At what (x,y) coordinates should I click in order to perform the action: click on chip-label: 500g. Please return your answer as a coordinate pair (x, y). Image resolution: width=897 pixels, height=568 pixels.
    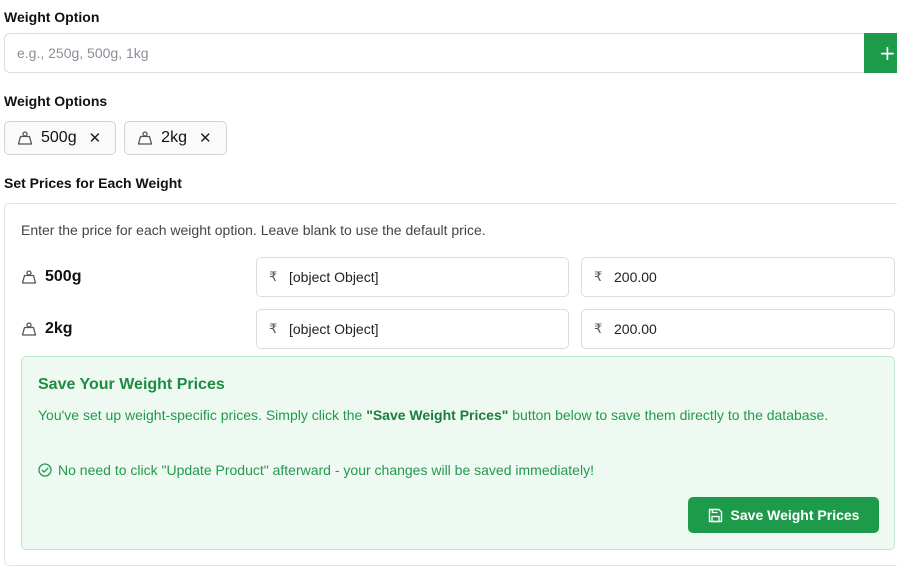
    Looking at the image, I should click on (59, 137).